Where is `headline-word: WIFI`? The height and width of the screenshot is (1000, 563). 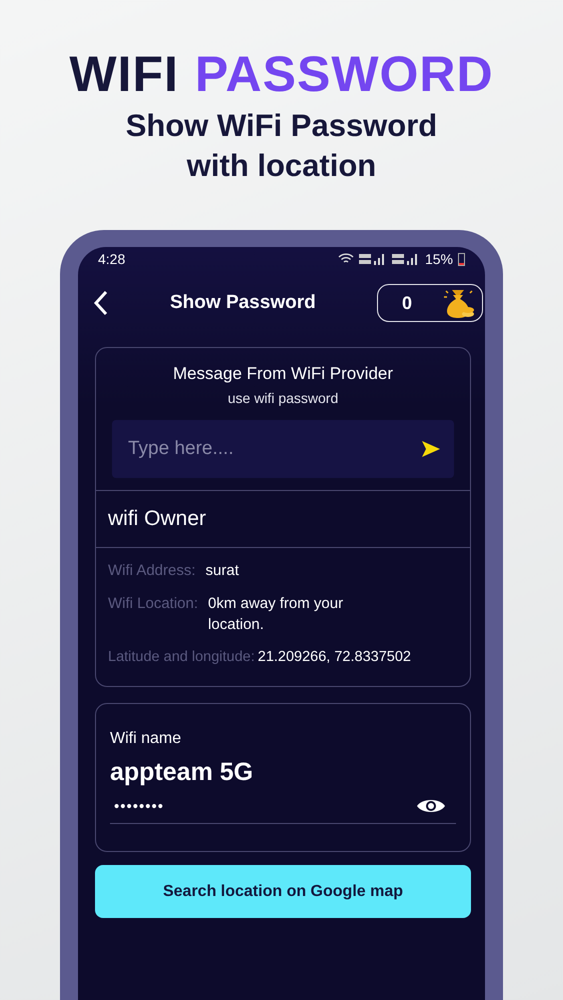
headline-word: WIFI is located at coordinates (124, 74).